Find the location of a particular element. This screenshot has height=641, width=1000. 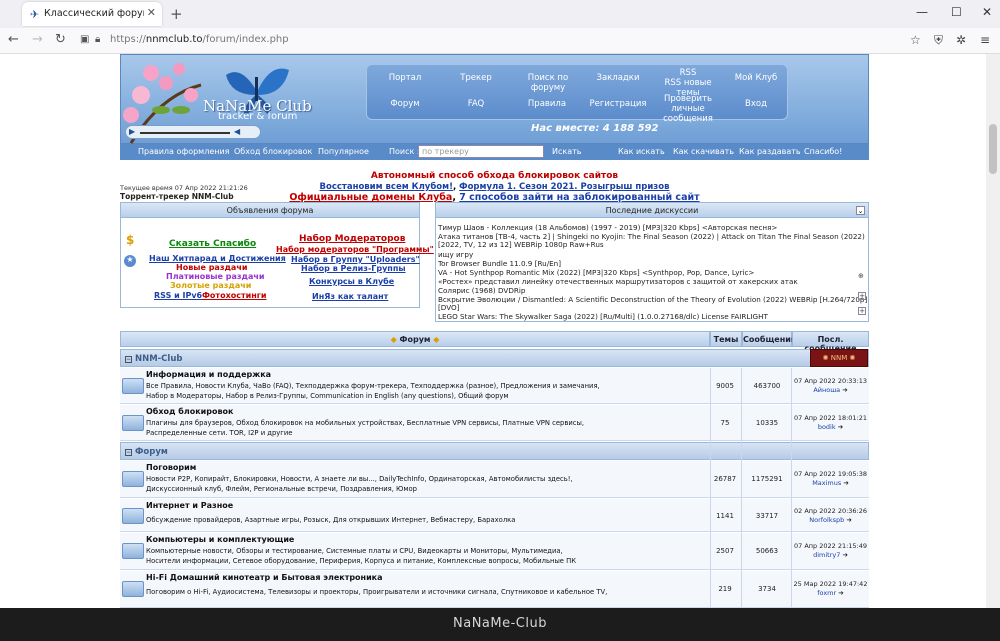

forum-last-post: 02 Апр 2022 20:36:26 Norfolkspb ➔ is located at coordinates (830, 516).